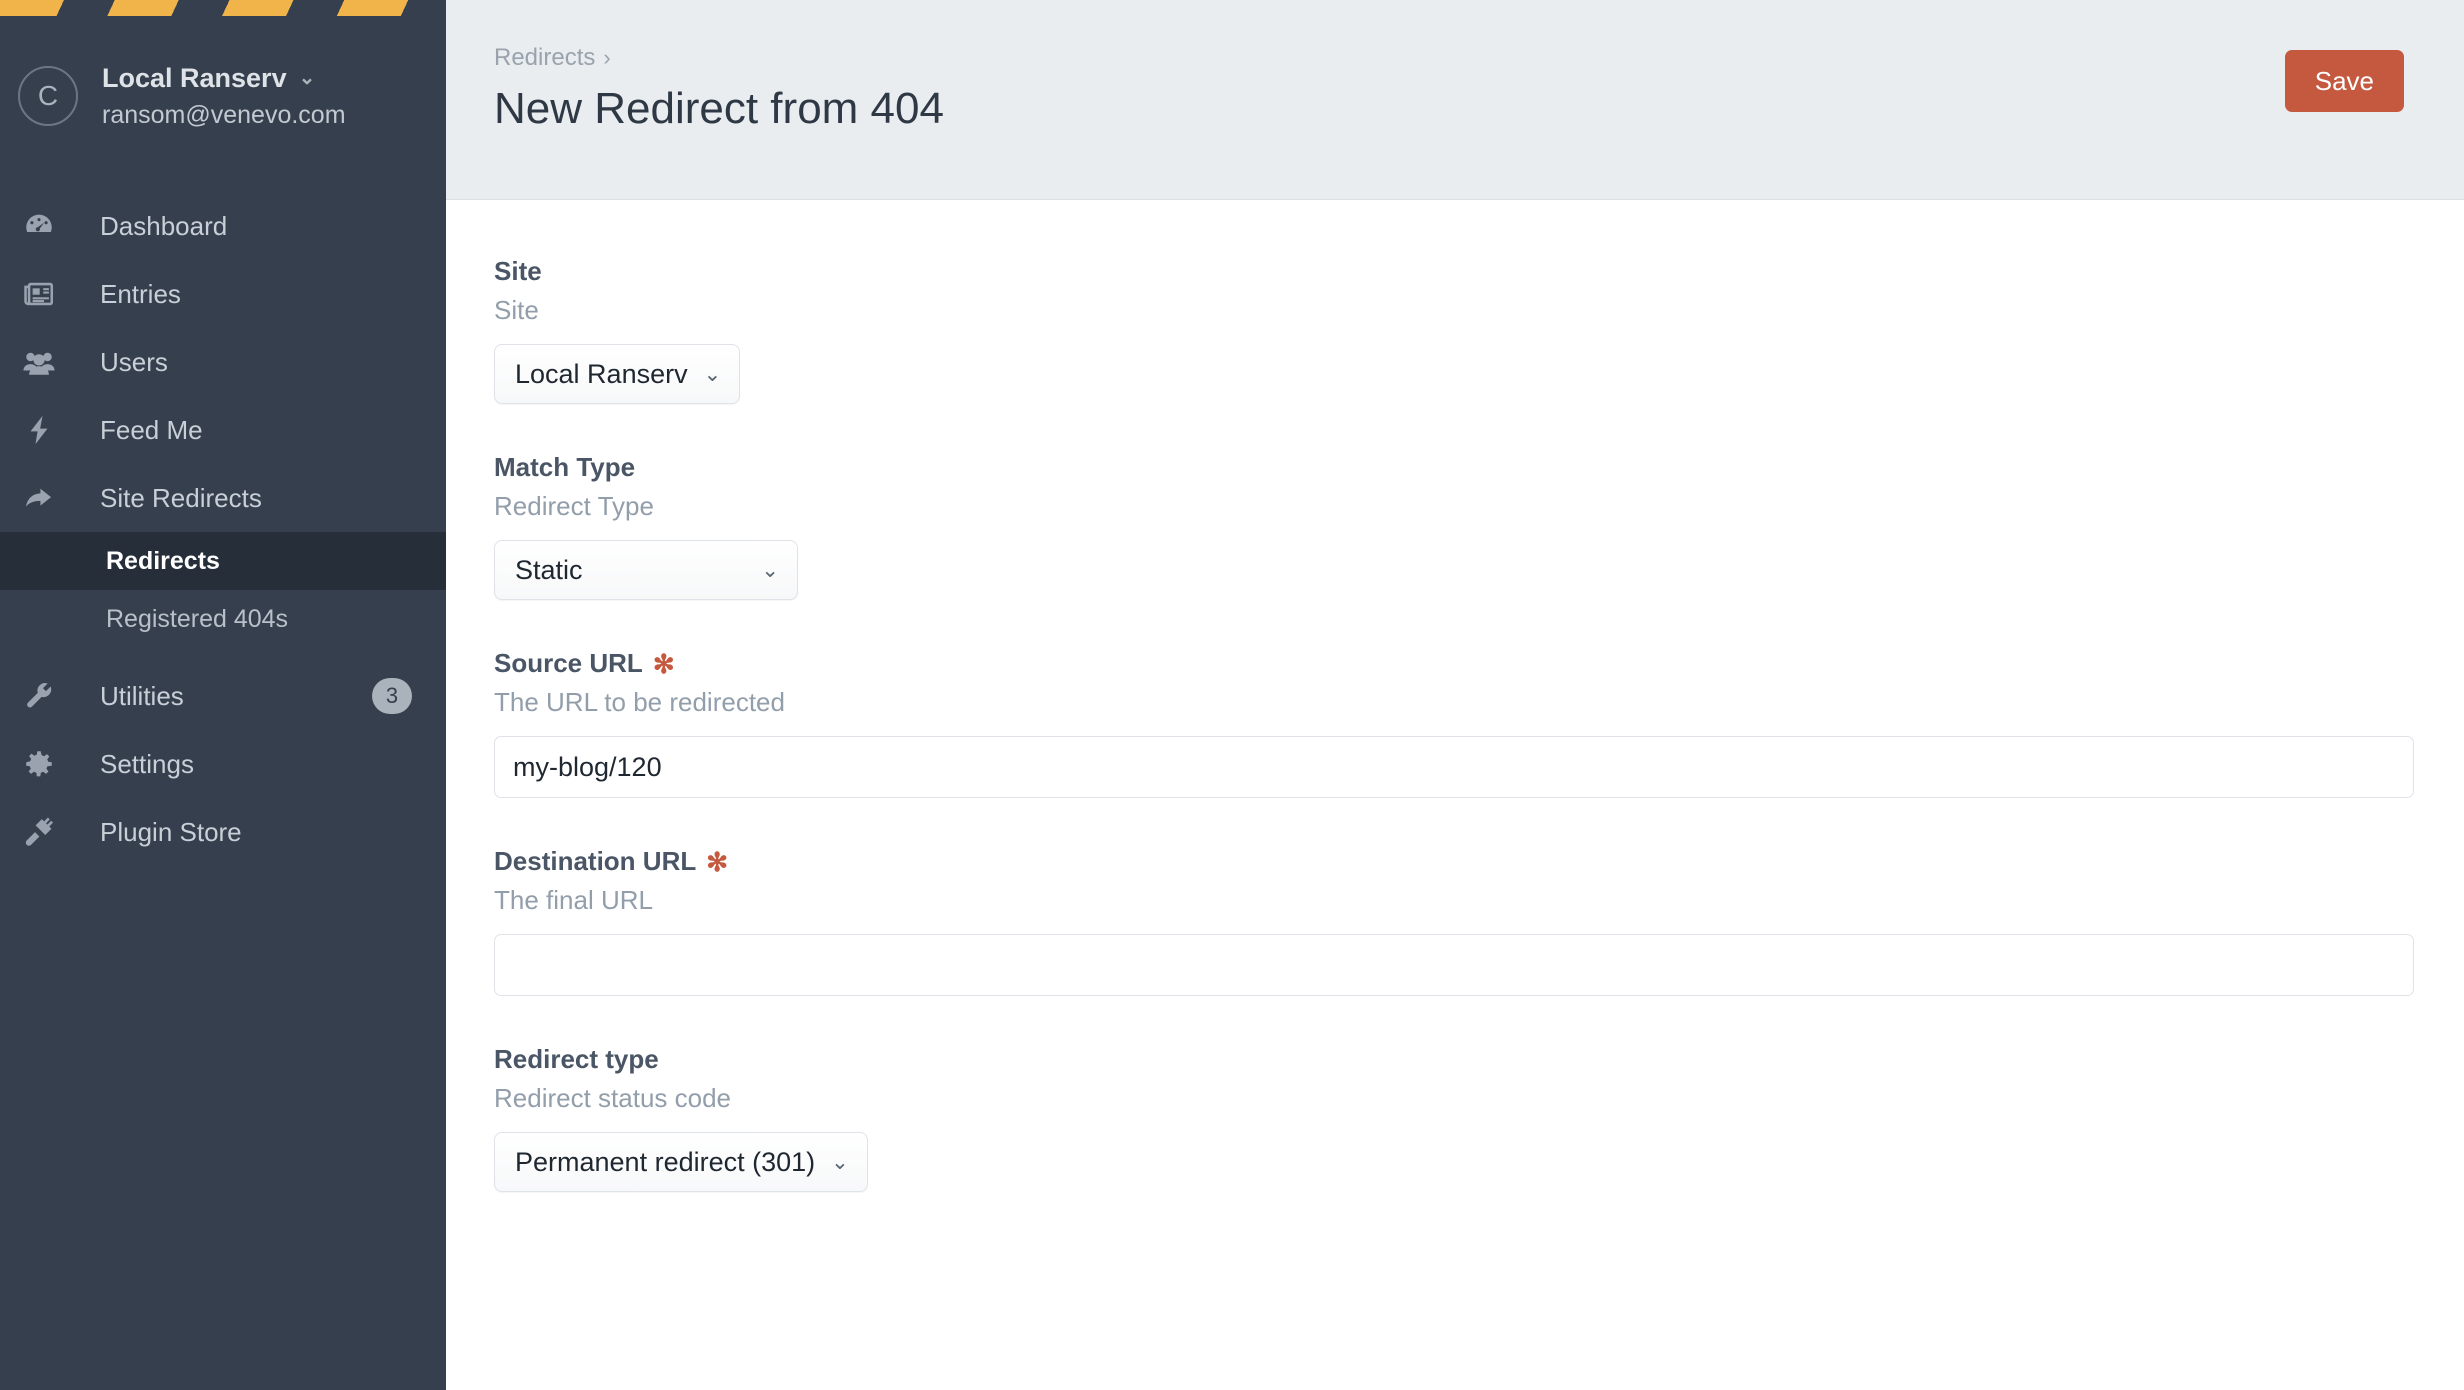 This screenshot has height=1390, width=2464. Describe the element at coordinates (1454, 965) in the screenshot. I see `destination-url-input` at that location.